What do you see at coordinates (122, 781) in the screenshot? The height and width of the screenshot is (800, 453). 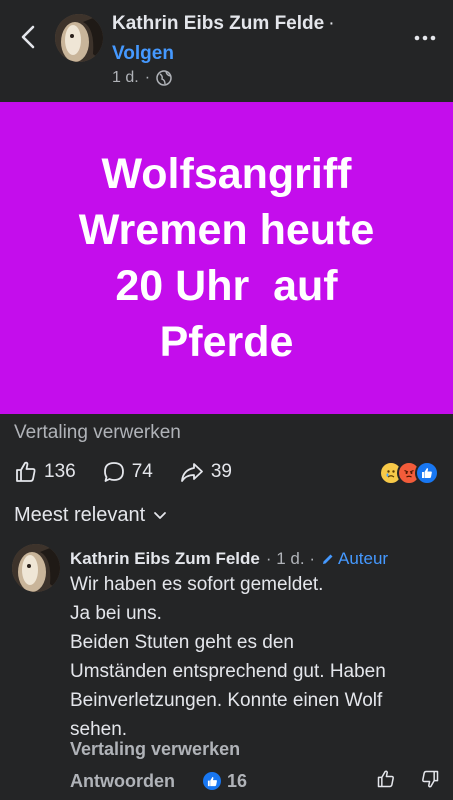 I see `reply-button: Antwoorden` at bounding box center [122, 781].